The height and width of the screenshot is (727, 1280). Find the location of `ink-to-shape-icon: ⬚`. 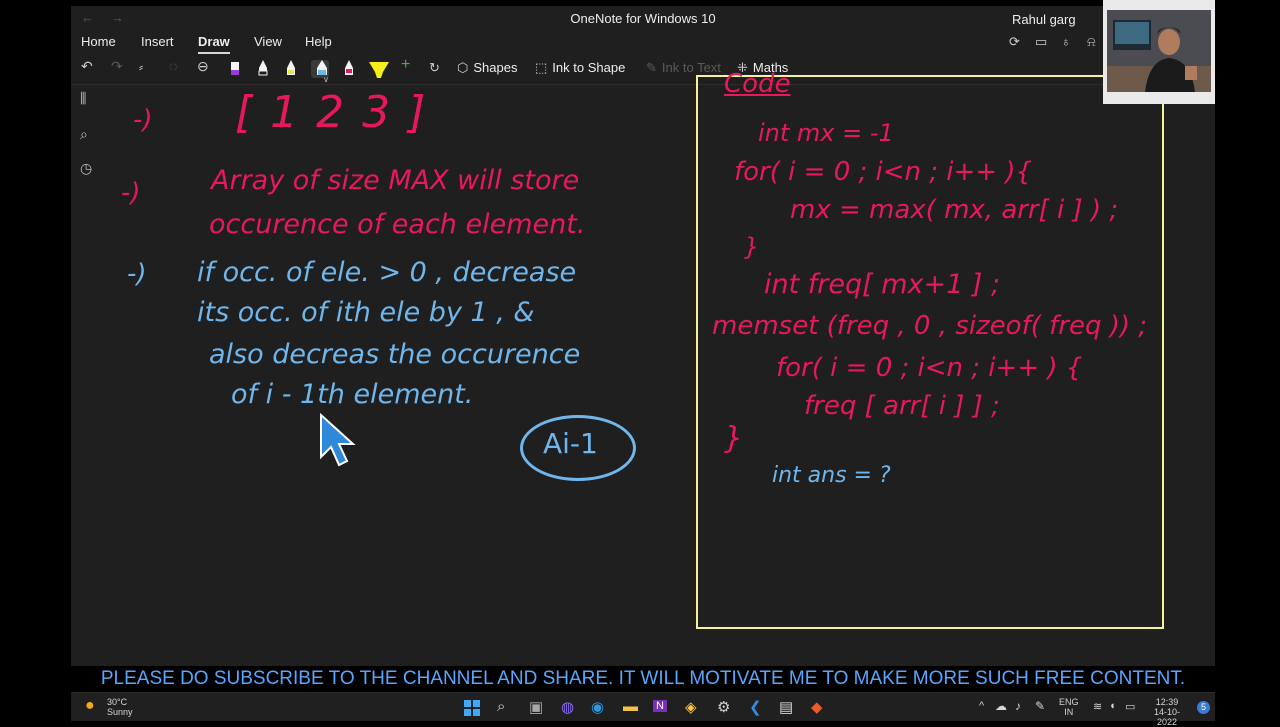

ink-to-shape-icon: ⬚ is located at coordinates (541, 67).